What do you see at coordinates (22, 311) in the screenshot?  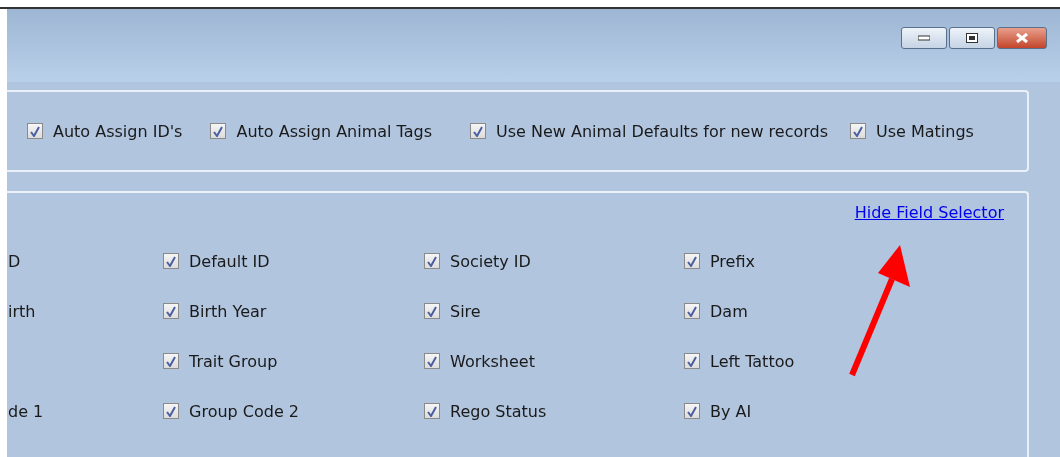 I see `field-label: irth` at bounding box center [22, 311].